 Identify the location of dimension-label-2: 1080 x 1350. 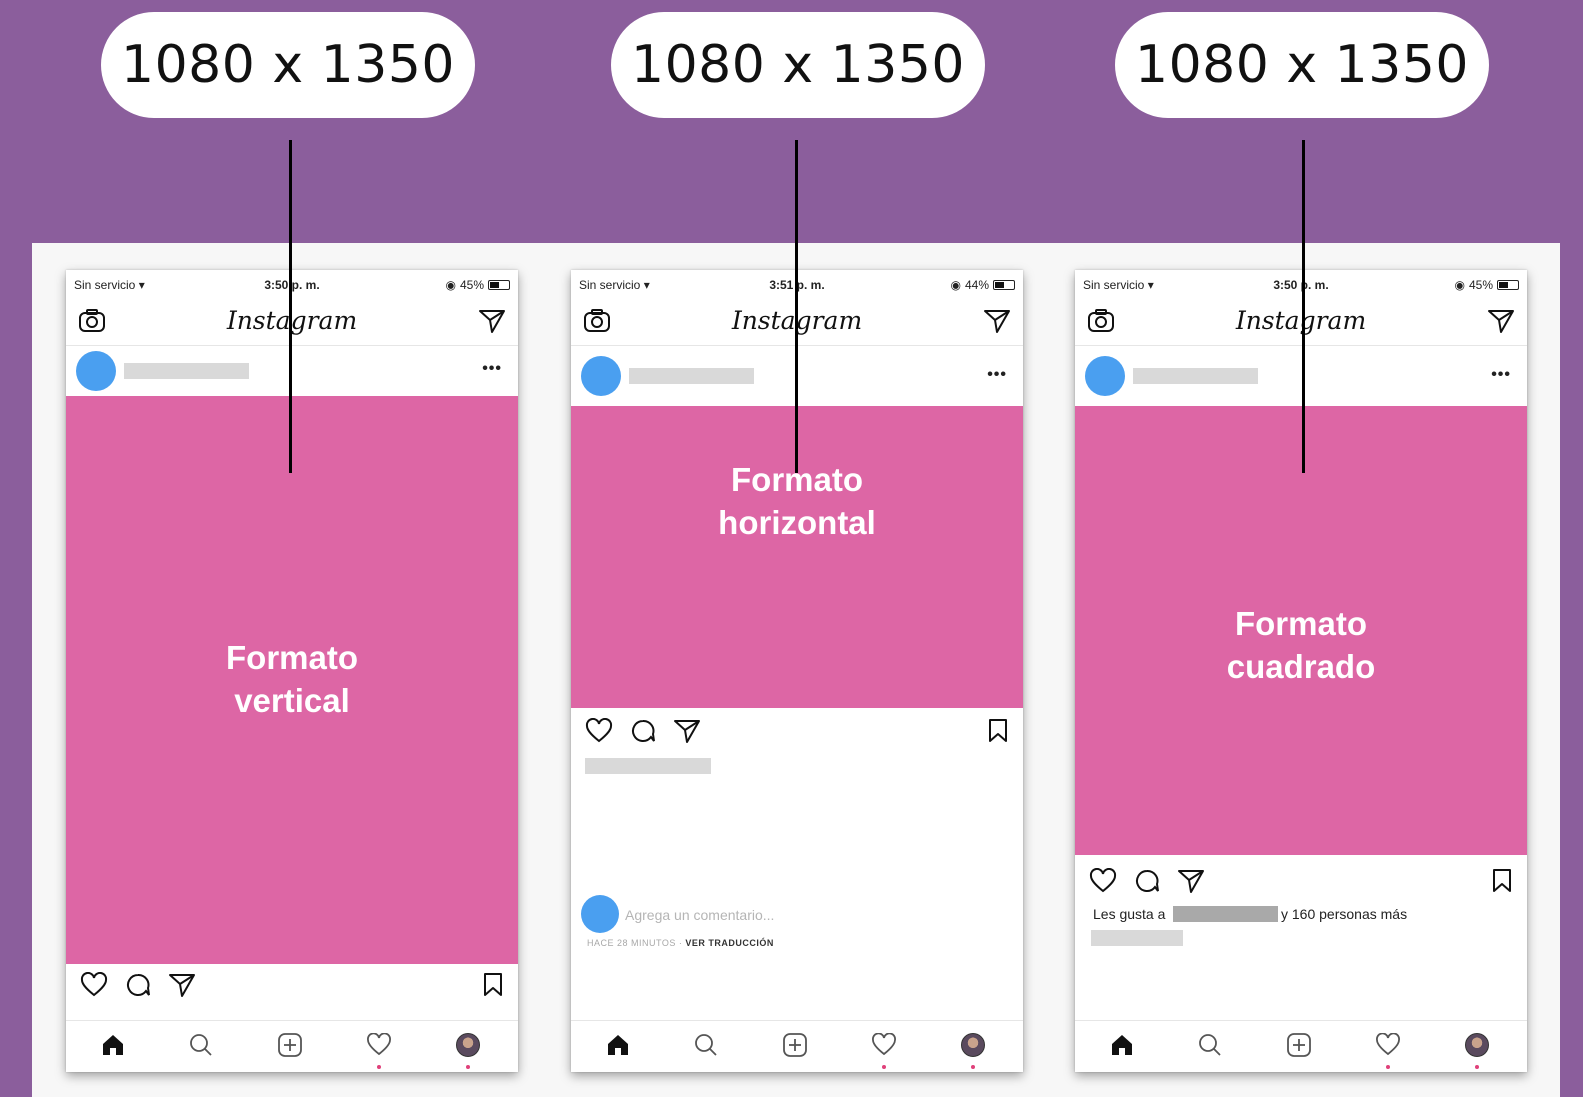
(798, 65).